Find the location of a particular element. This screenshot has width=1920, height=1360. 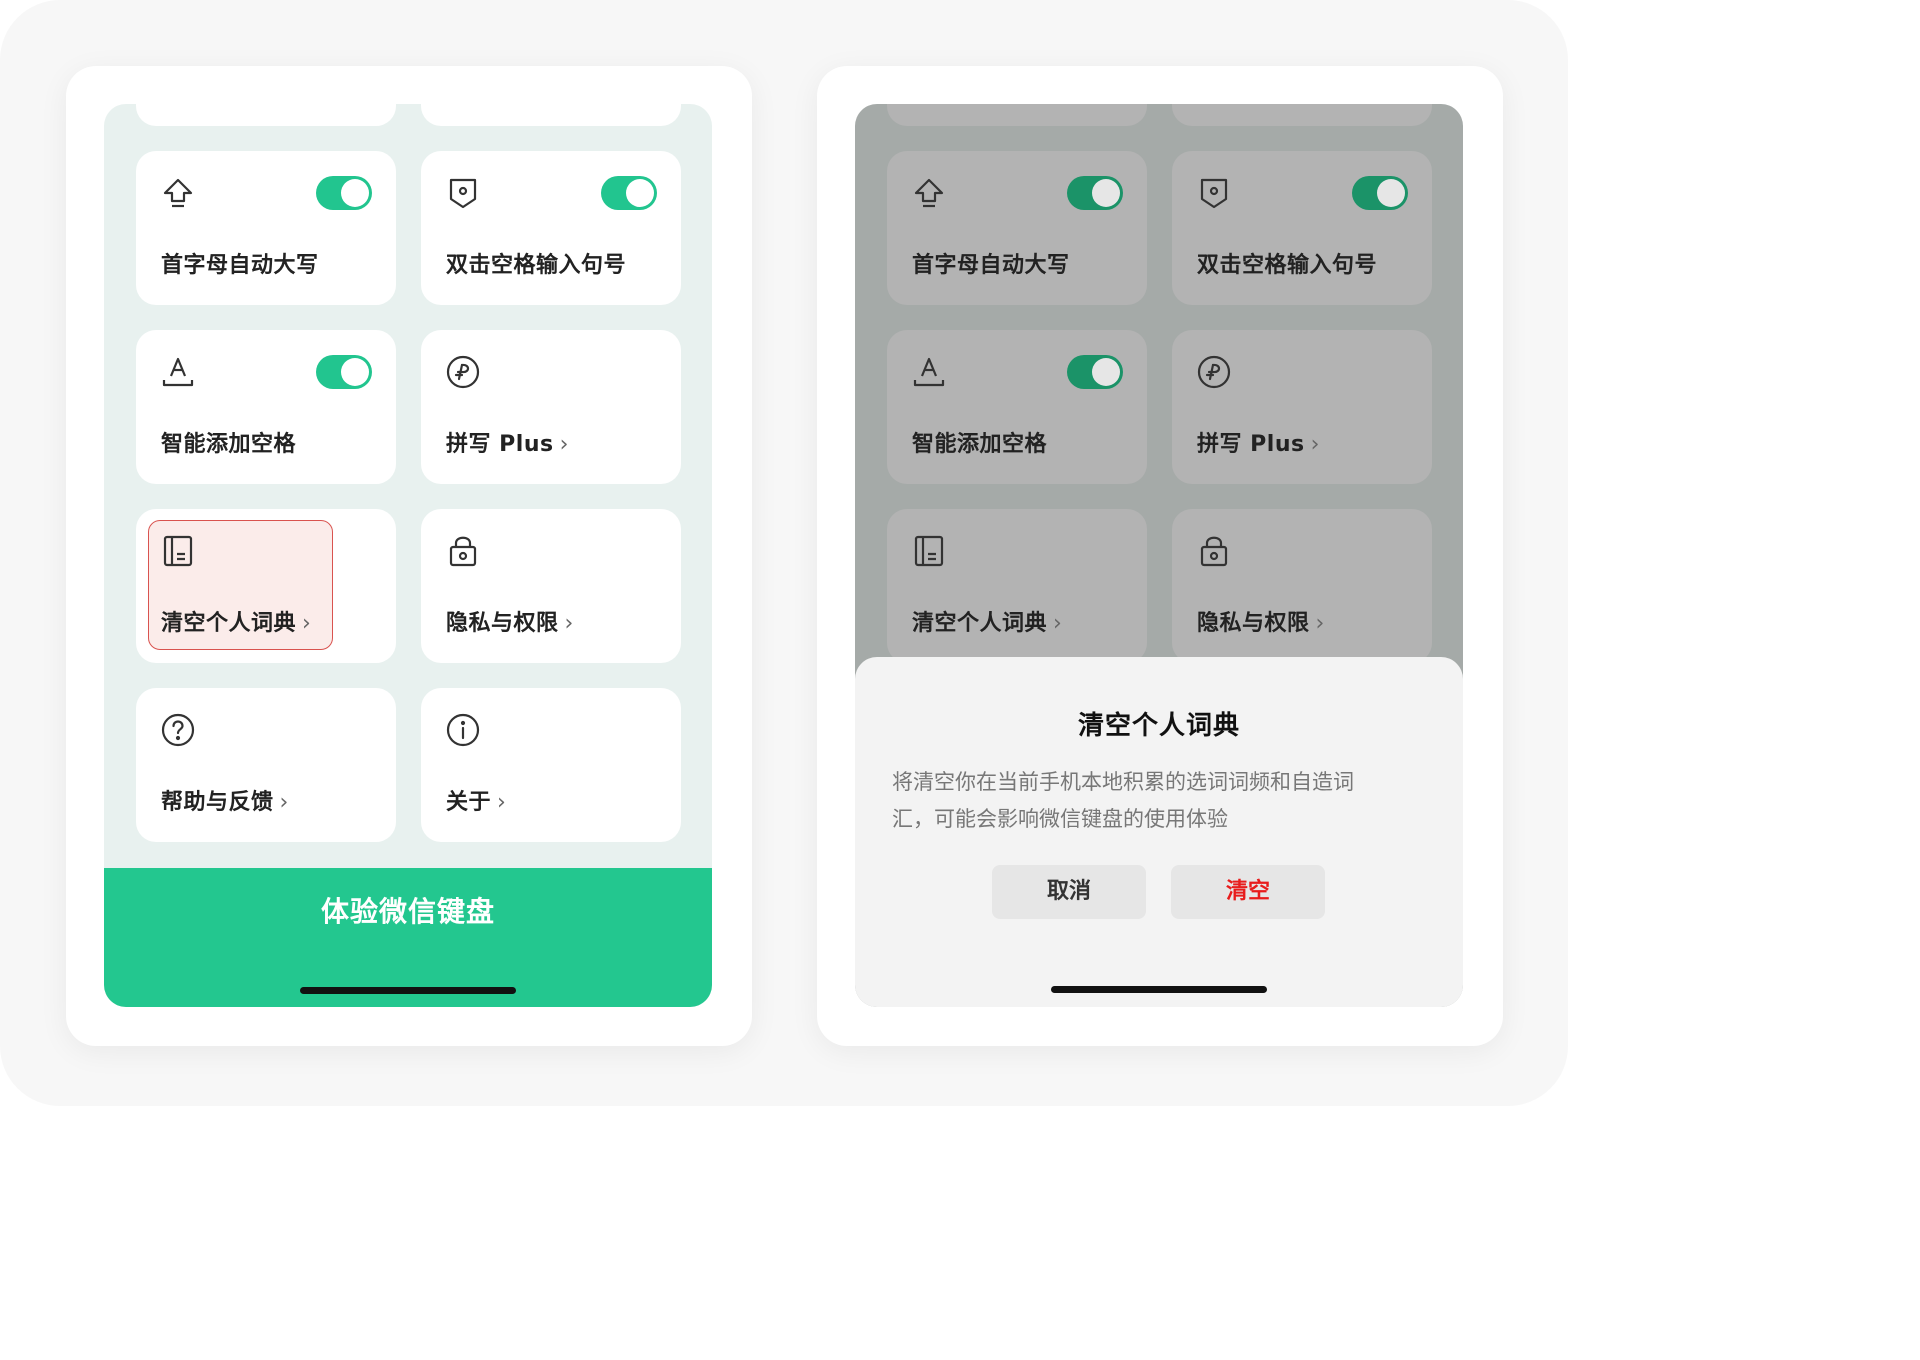

dialog-message-line: 汇，可能会影响微信键盘的使用体验 is located at coordinates (1060, 819).